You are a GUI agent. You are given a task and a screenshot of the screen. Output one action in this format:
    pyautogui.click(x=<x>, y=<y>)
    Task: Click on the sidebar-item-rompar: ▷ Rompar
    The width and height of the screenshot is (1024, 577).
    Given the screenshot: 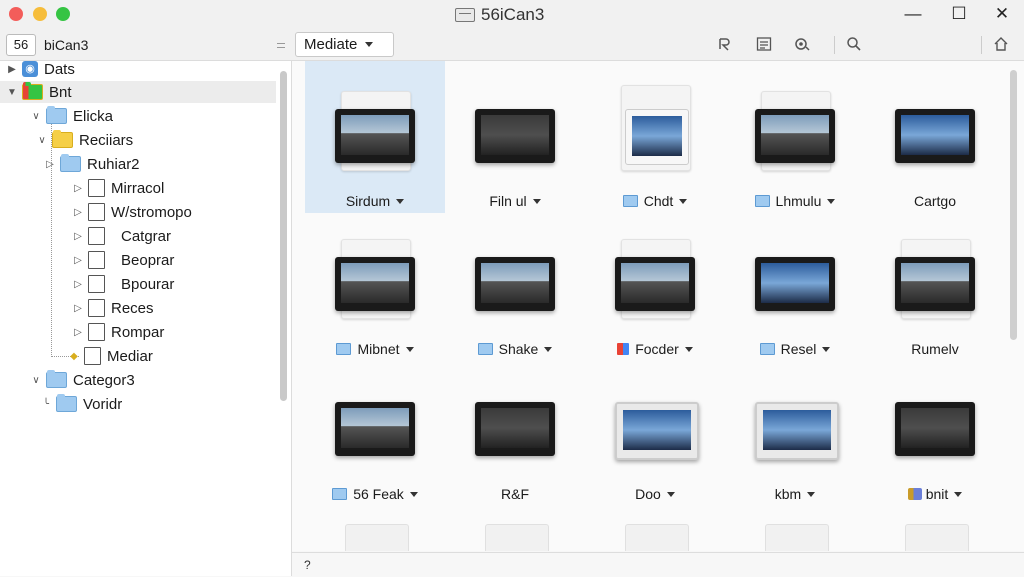 What is the action you would take?
    pyautogui.click(x=118, y=332)
    